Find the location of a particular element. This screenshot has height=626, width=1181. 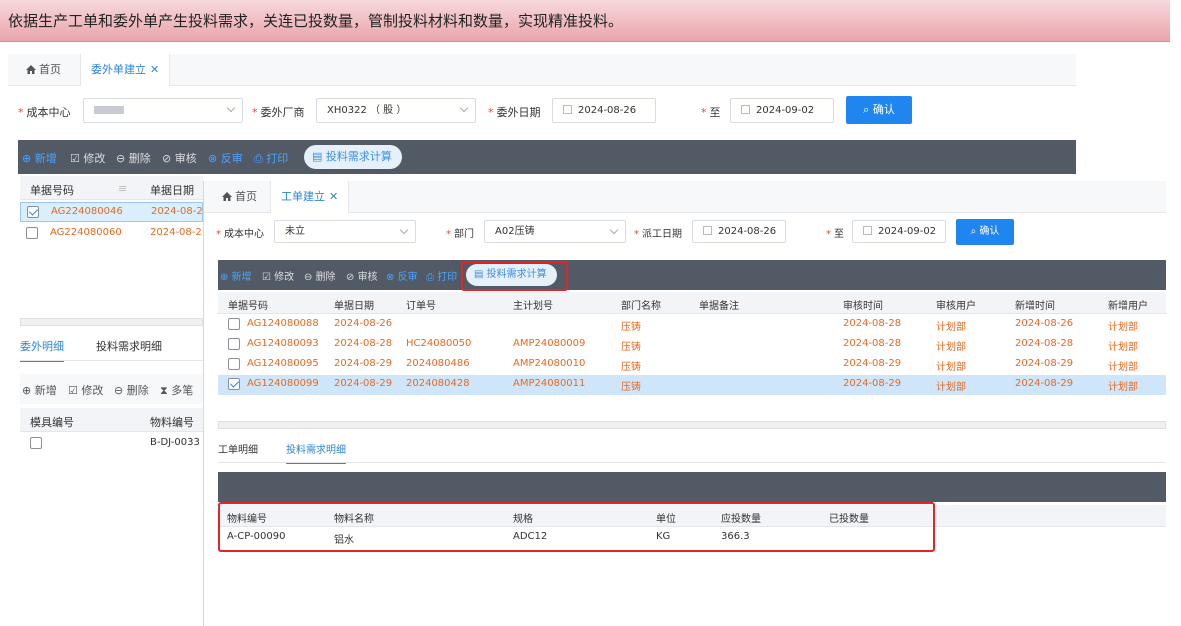

table-row: AG224080046 2024-08-2 is located at coordinates (111, 212).